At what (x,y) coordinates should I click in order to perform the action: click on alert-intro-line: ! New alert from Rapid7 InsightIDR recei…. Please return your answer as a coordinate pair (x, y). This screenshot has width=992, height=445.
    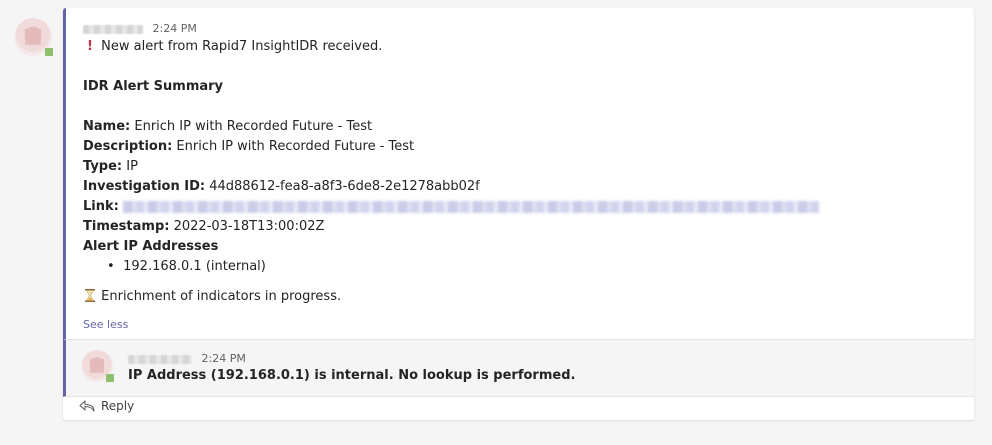
    Looking at the image, I should click on (232, 47).